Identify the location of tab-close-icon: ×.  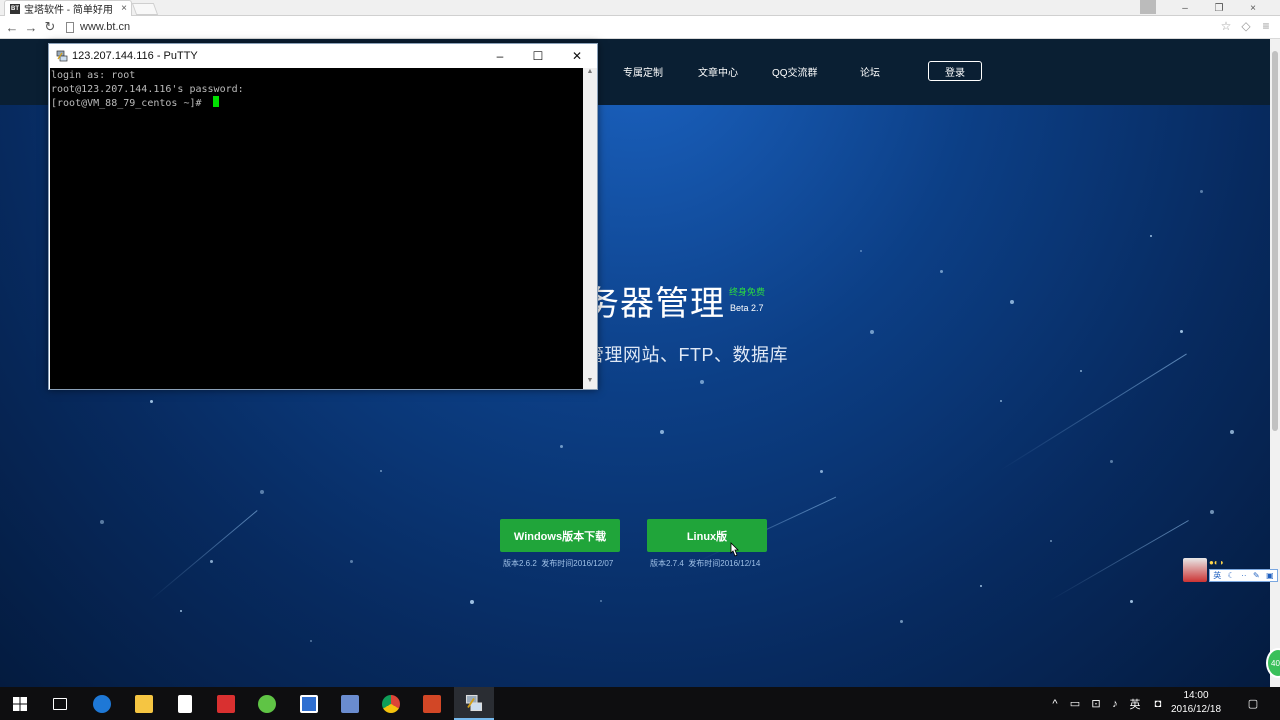
(124, 8).